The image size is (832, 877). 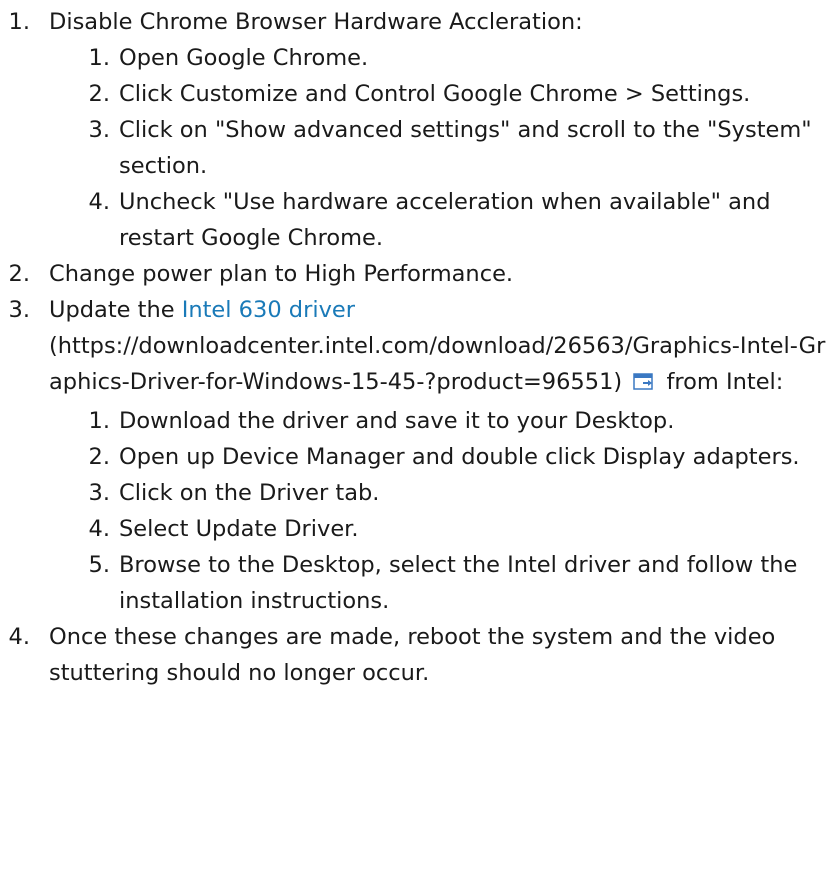 What do you see at coordinates (239, 529) in the screenshot?
I see `substep-text: Select Update Driver.` at bounding box center [239, 529].